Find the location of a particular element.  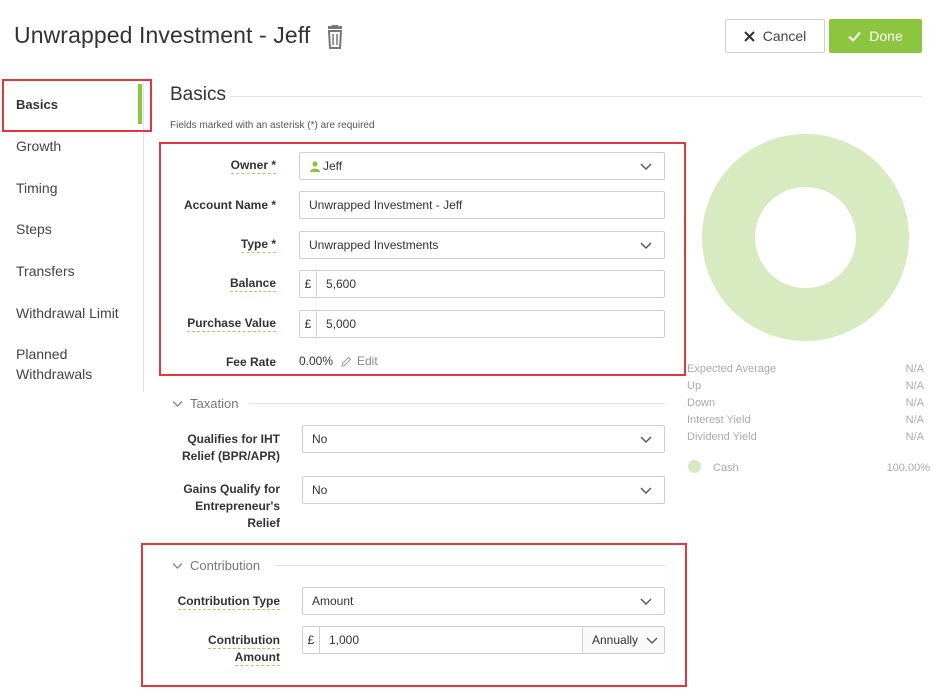

cancel-button: Cancel is located at coordinates (775, 36).